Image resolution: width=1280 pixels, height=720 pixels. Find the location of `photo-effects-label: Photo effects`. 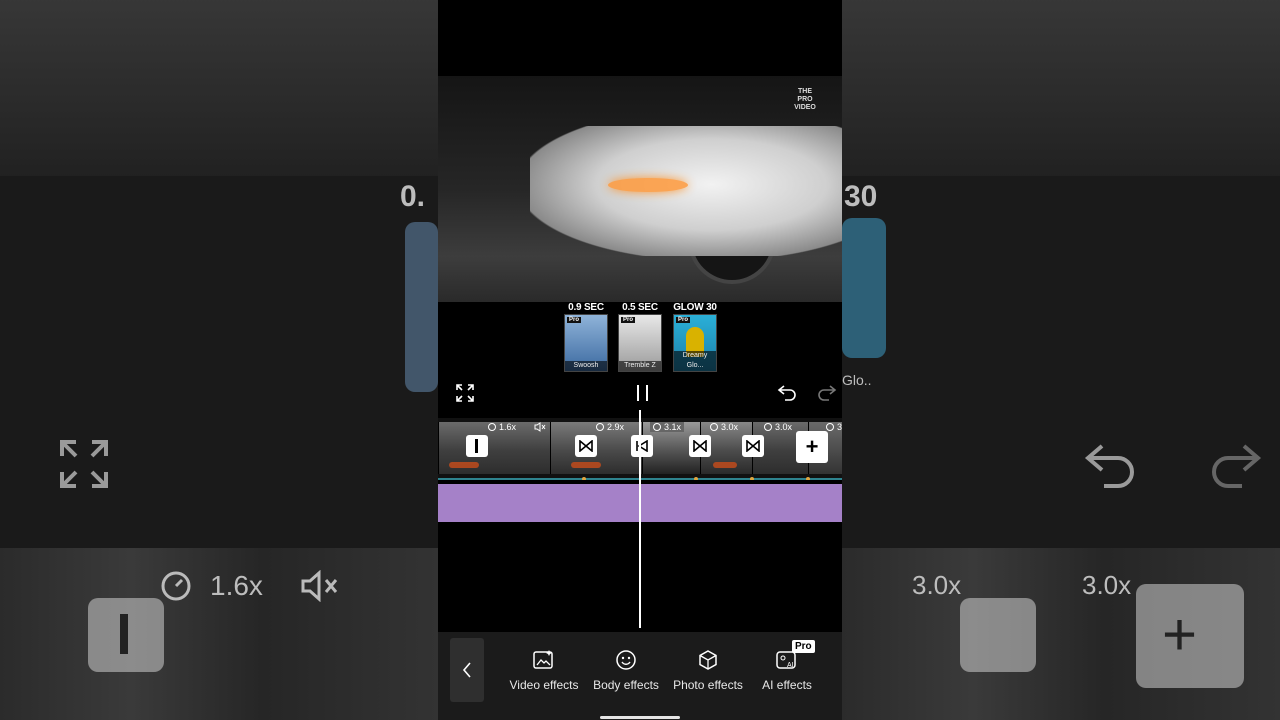

photo-effects-label: Photo effects is located at coordinates (708, 685).